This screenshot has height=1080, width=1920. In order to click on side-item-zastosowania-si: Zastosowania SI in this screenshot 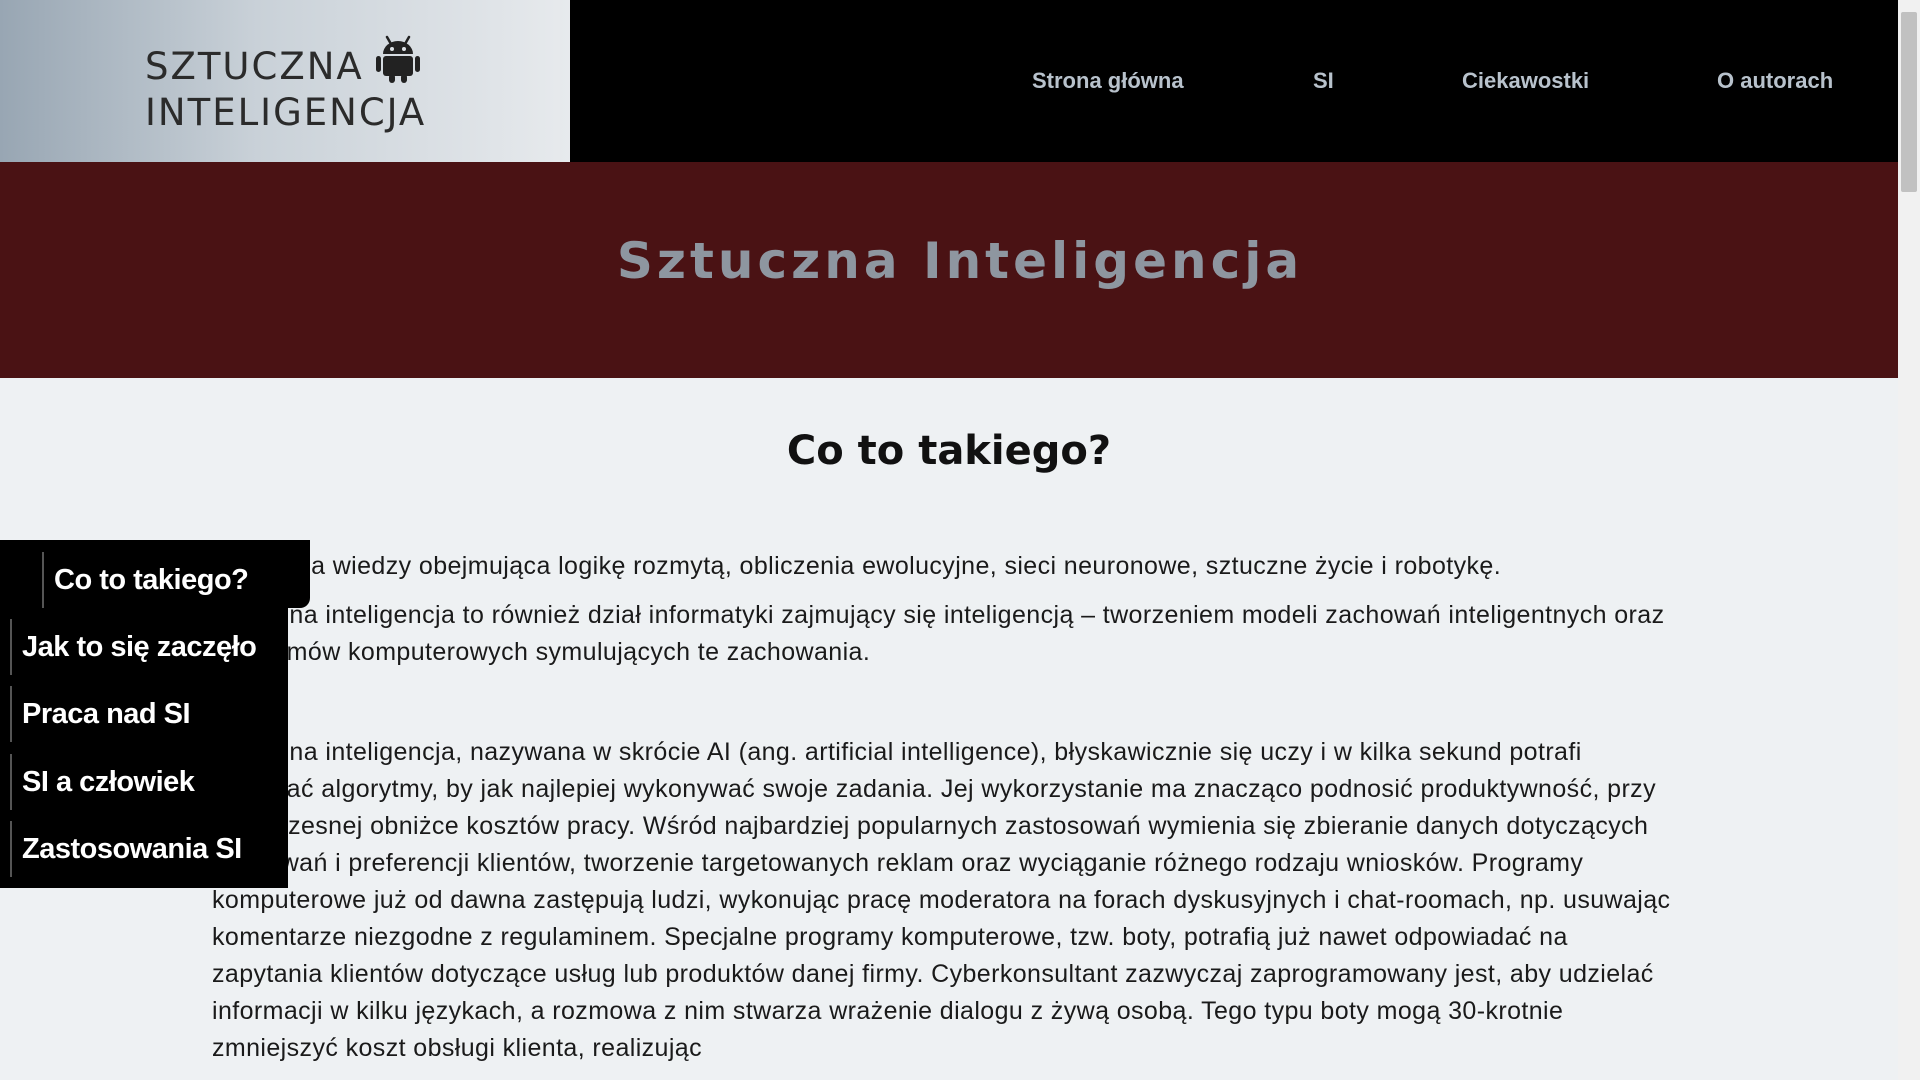, I will do `click(126, 849)`.